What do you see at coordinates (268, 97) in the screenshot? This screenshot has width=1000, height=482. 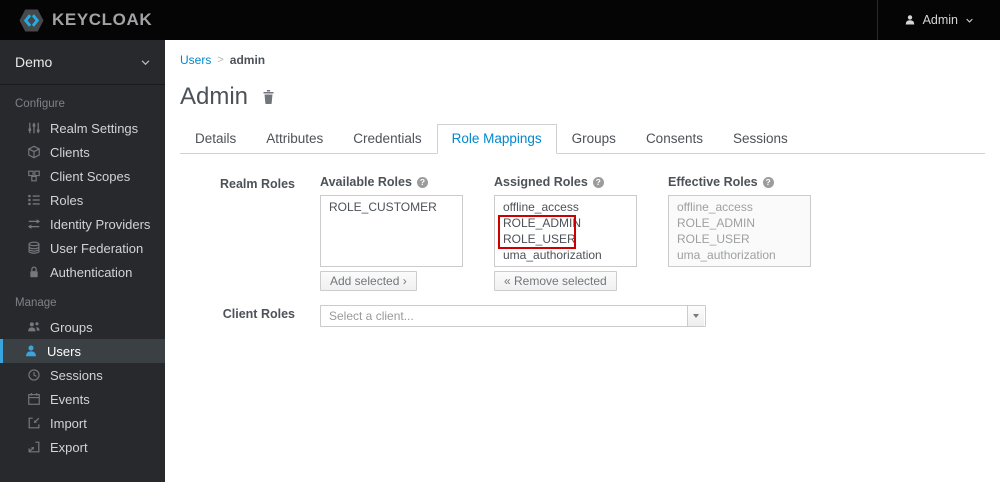 I see `trash-icon` at bounding box center [268, 97].